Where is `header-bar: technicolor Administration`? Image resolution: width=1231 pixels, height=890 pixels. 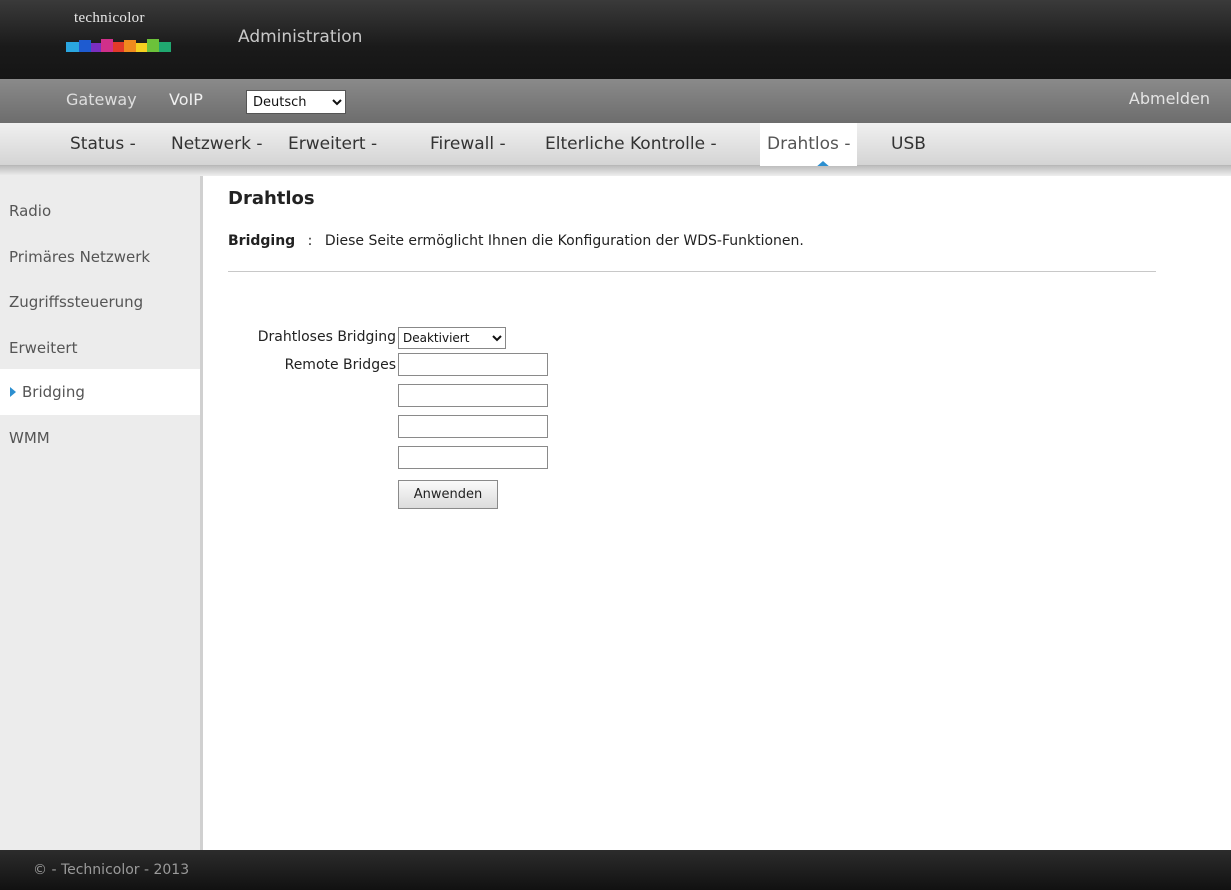 header-bar: technicolor Administration is located at coordinates (615, 39).